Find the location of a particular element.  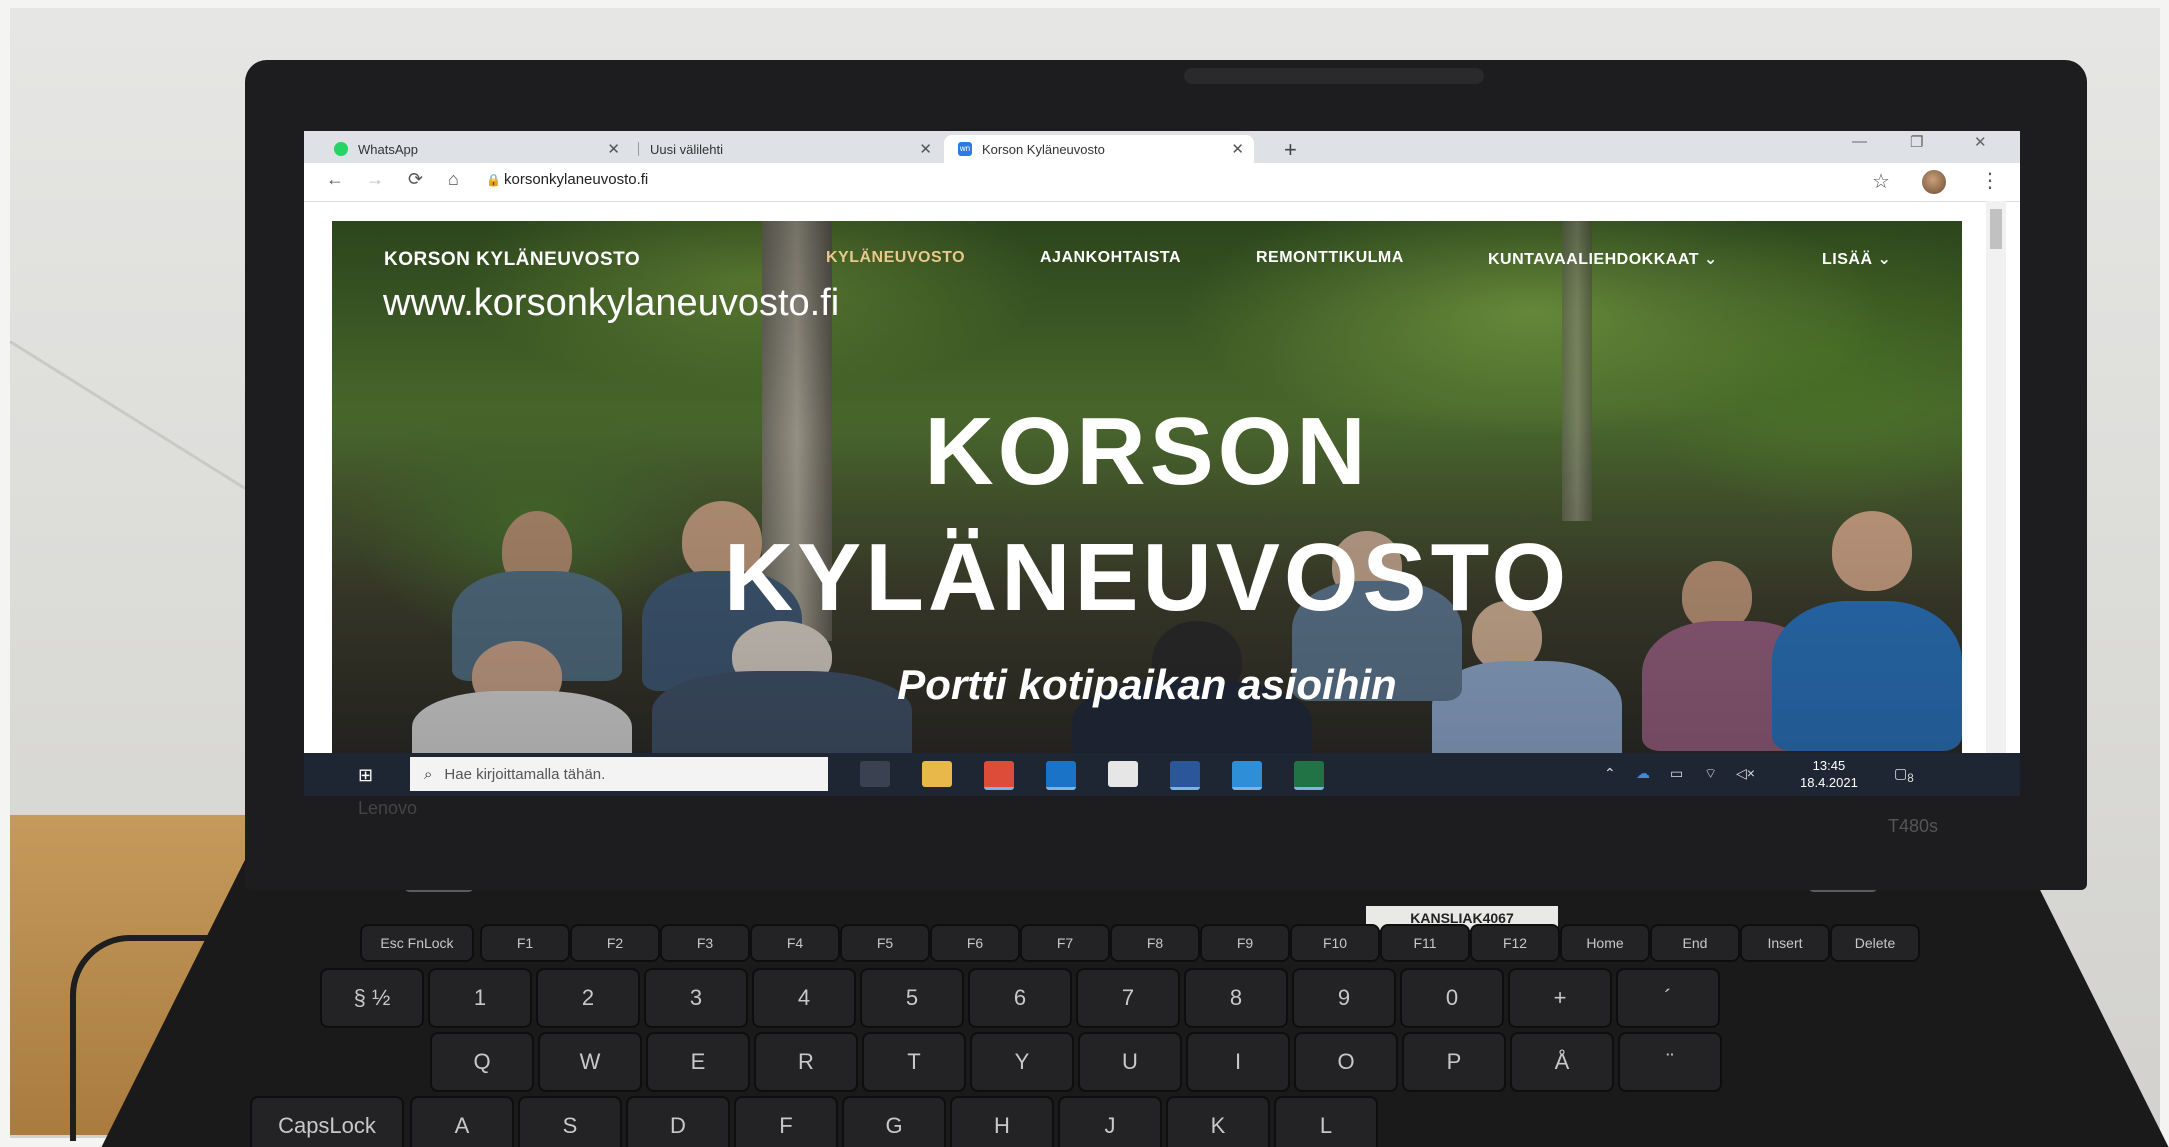

keyboard-key: 7 is located at coordinates (1128, 998).